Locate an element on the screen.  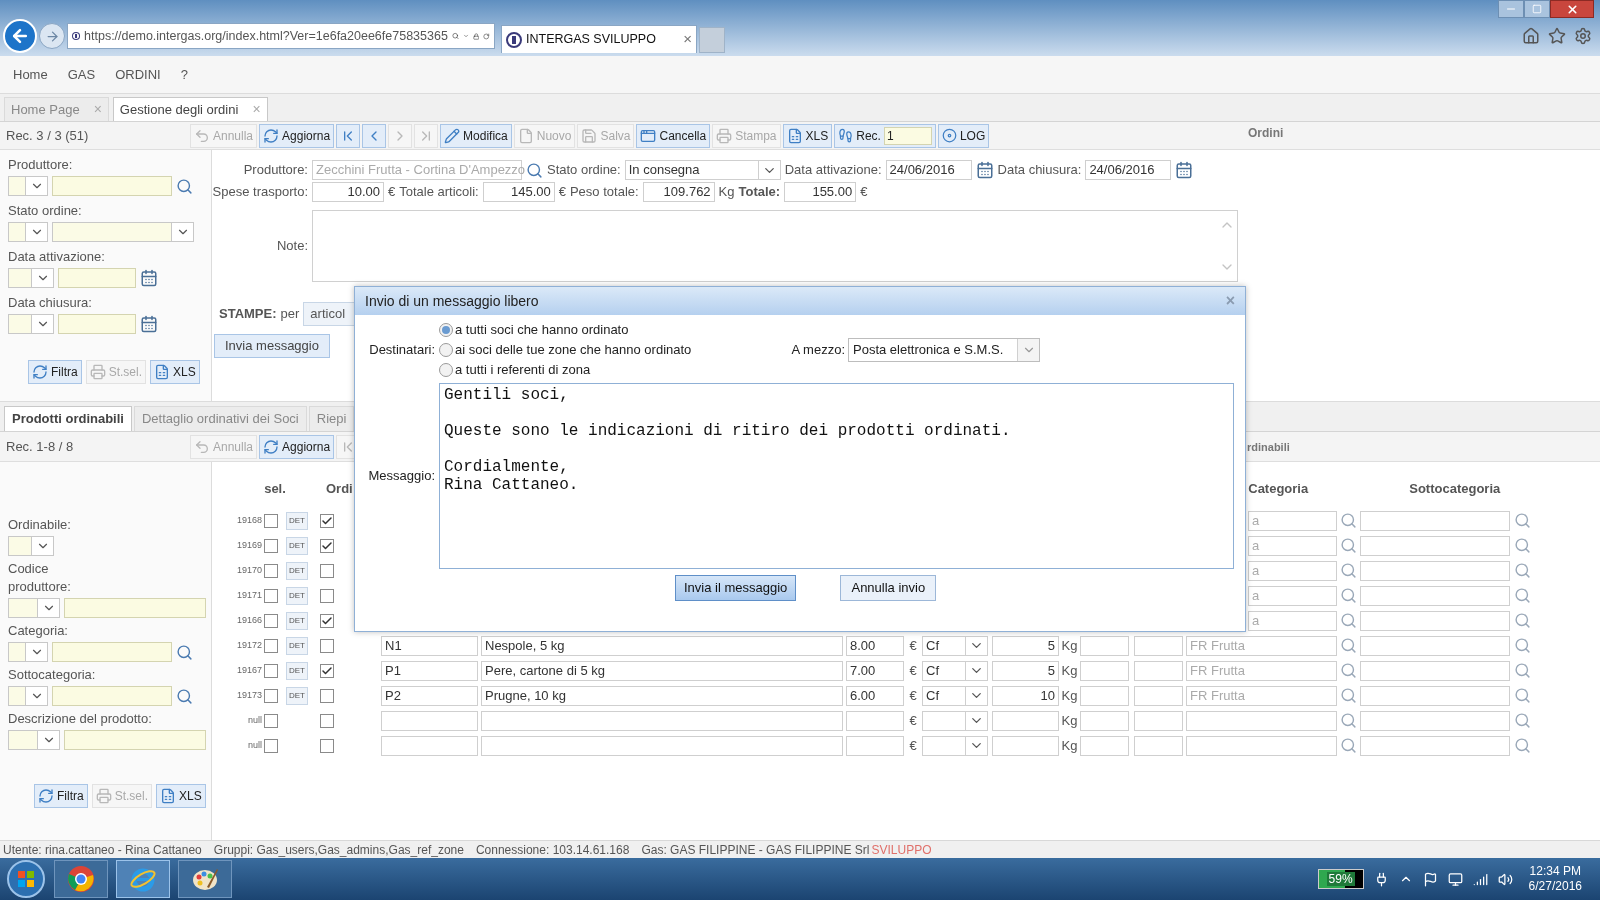
monitor-icon is located at coordinates (1455, 879).